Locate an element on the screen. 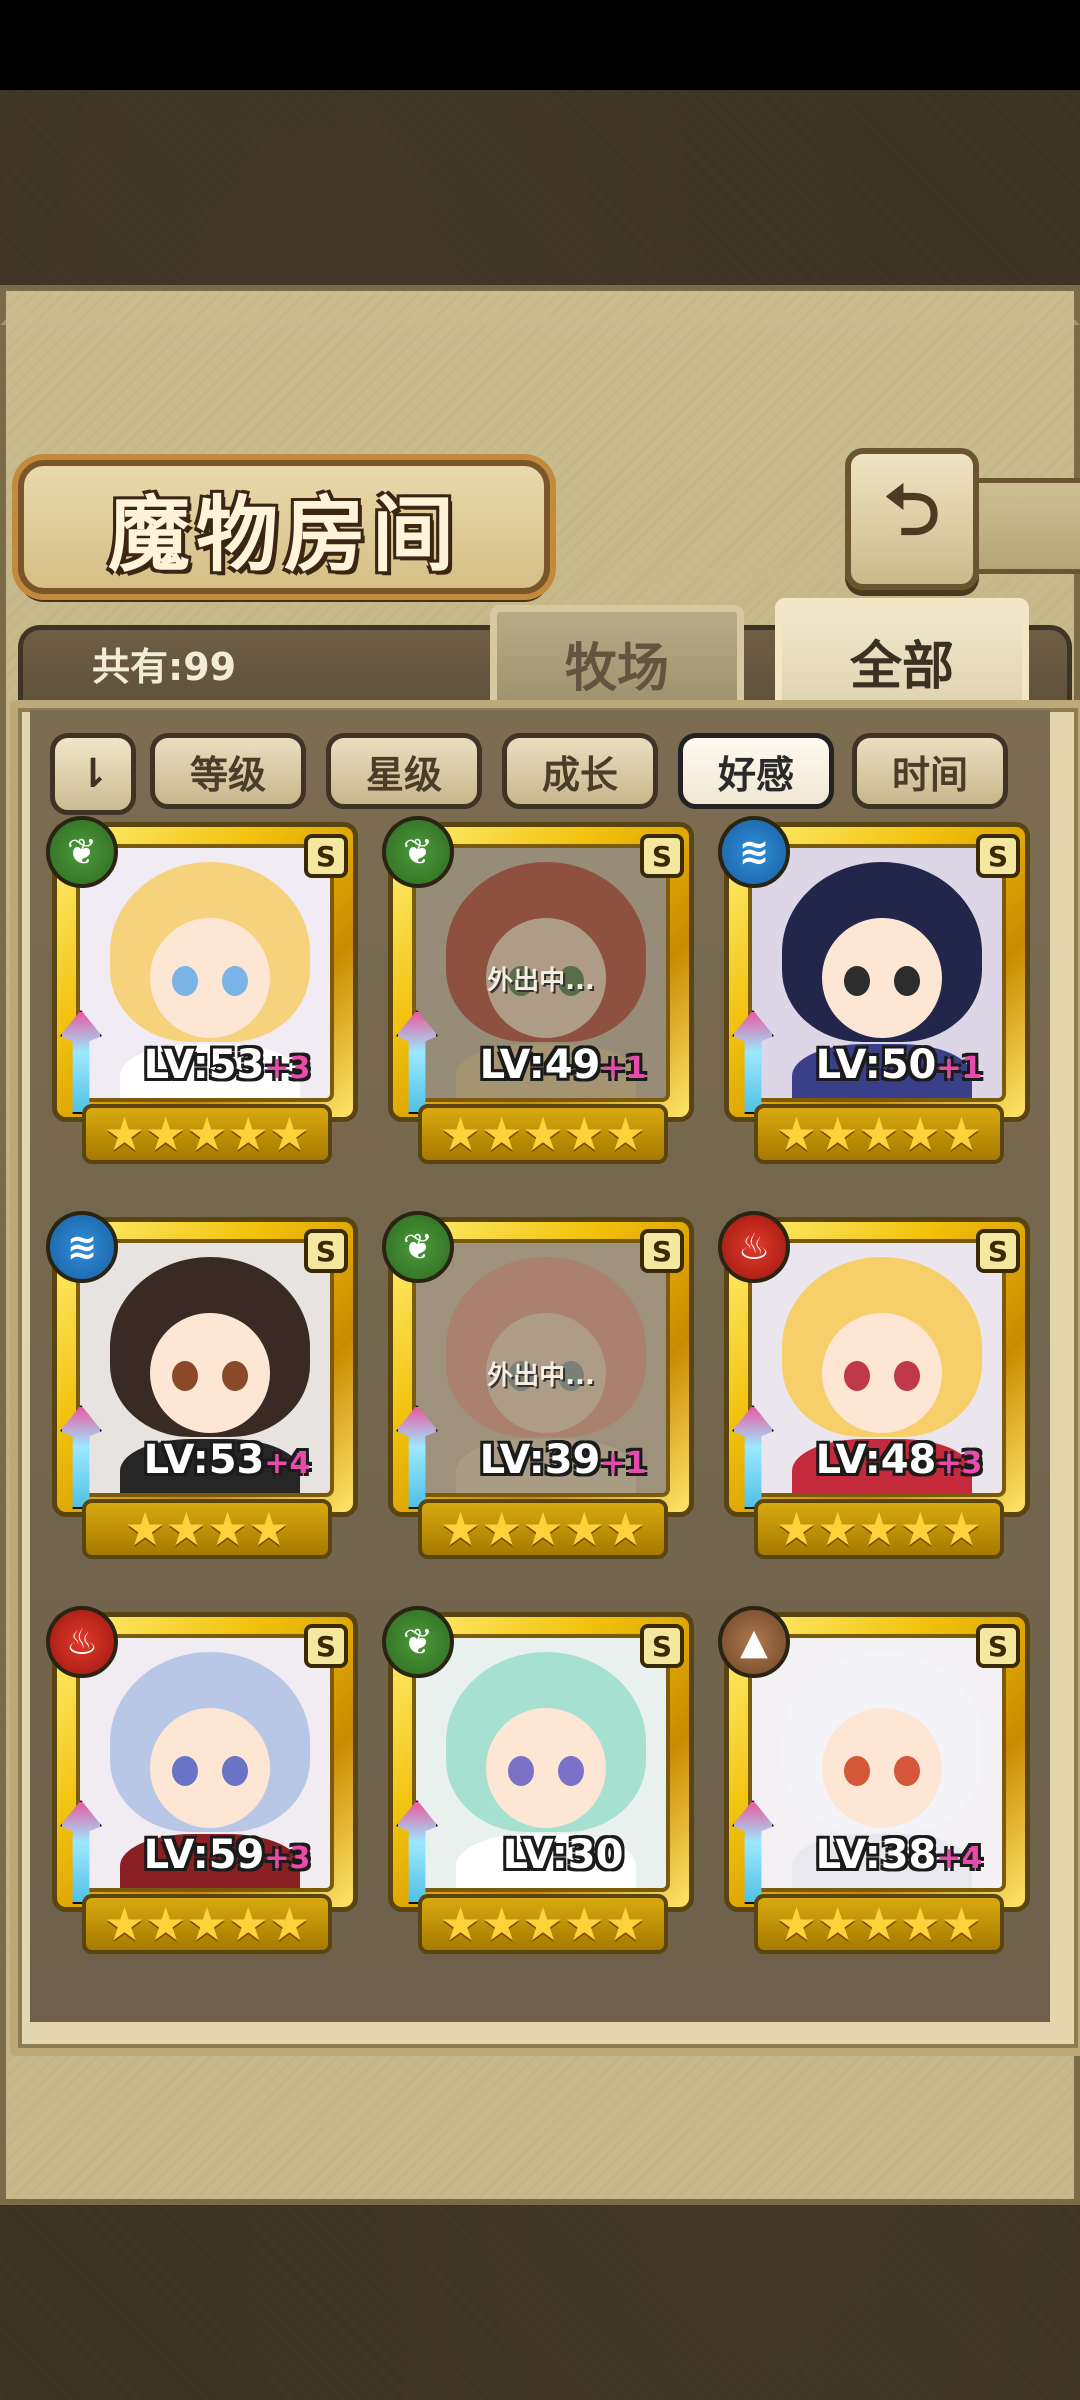 Image resolution: width=1080 pixels, height=2400 pixels. monster-card: 外出中... ❦ S LV:39+1 ★★★★★ is located at coordinates (538, 1394).